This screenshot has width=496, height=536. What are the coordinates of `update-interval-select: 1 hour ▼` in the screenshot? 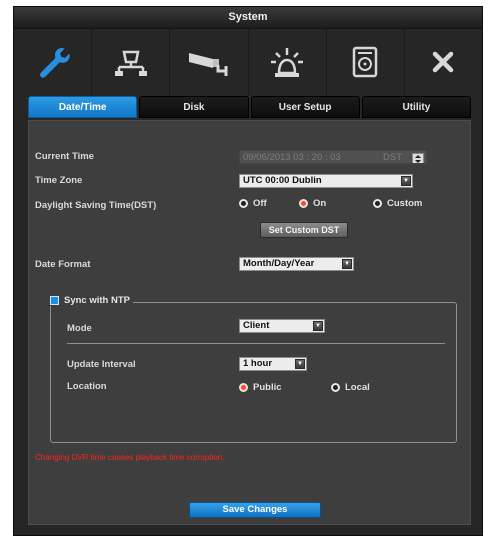 It's located at (273, 364).